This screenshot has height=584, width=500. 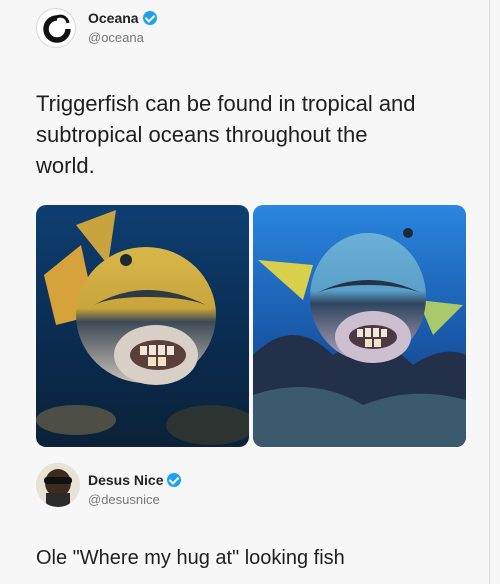 I want to click on oceana-logo-icon, so click(x=57, y=28).